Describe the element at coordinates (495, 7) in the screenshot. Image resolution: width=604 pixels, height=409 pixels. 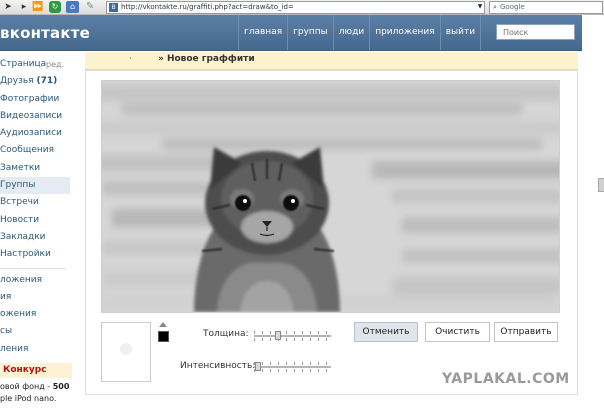
I see `search-icon: ⌕` at that location.